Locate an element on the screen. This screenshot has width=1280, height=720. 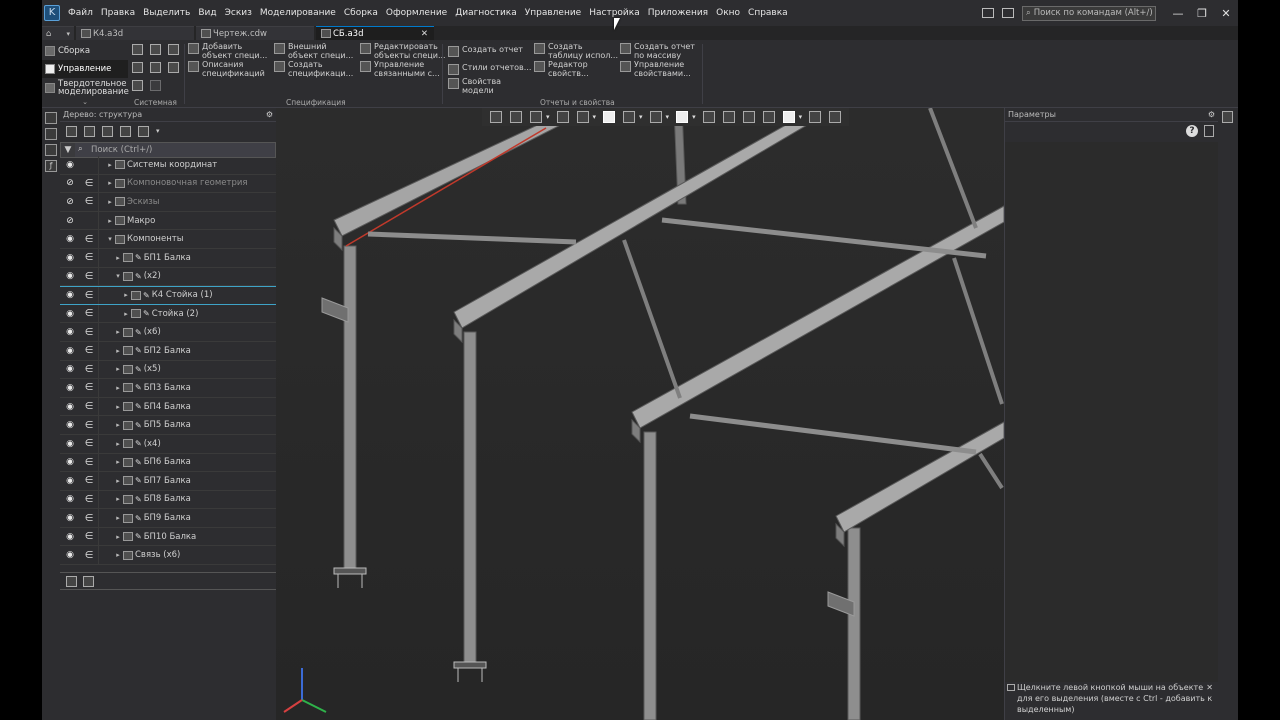
tree-row: ◉ ∈ ▸ ✎ Стойка (2) is located at coordinates (168, 314).